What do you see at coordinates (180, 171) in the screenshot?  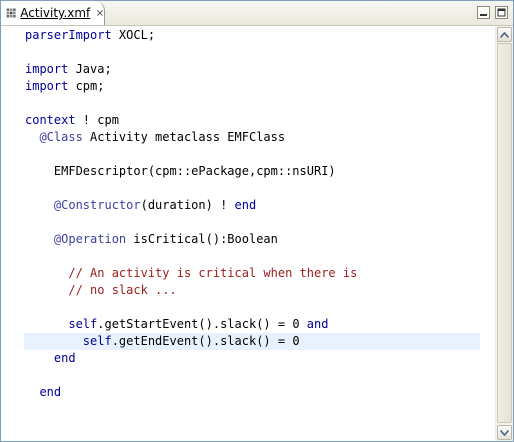 I see `code-token: EMFDescriptor(cpm::ePackage,cpm::nsURI)` at bounding box center [180, 171].